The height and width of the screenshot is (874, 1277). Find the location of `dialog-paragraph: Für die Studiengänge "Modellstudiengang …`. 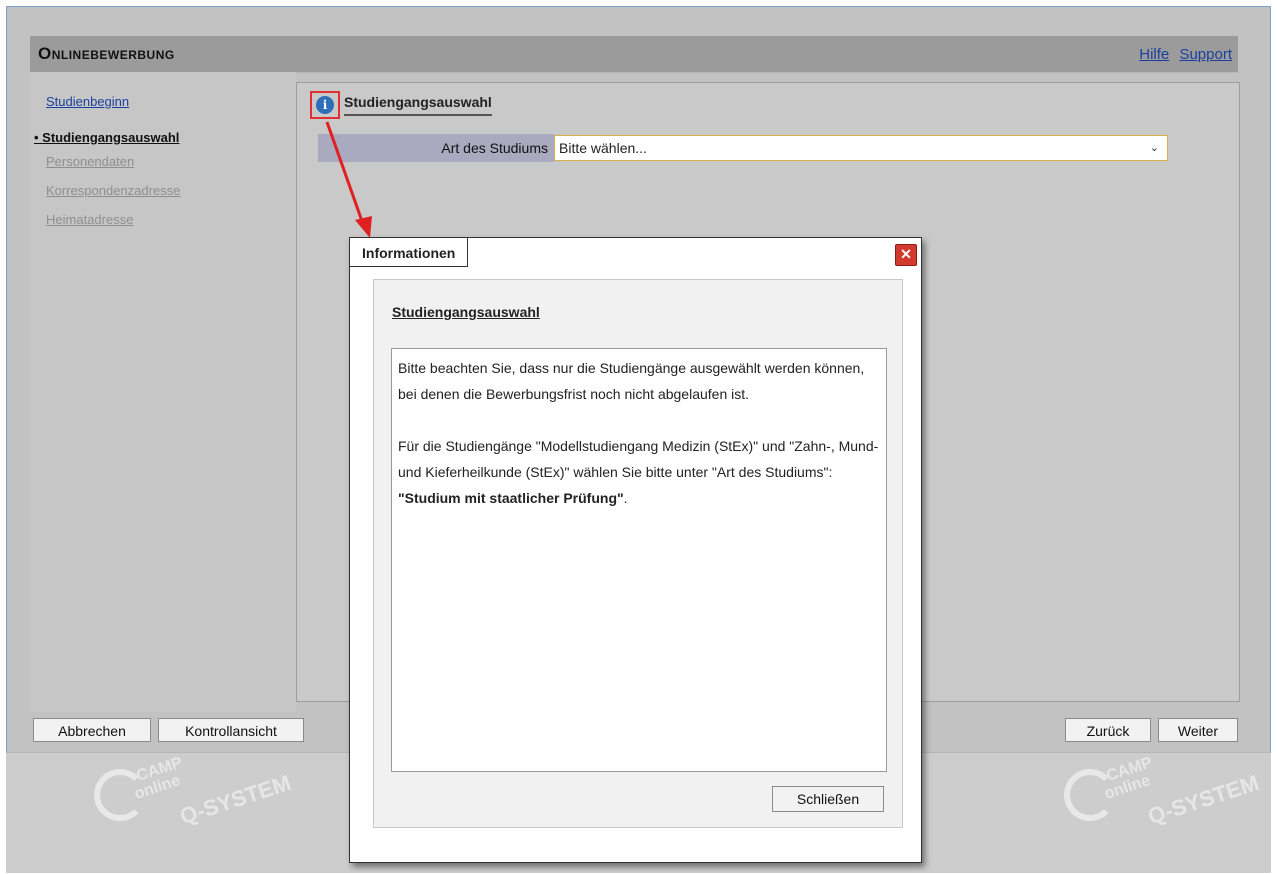

dialog-paragraph: Für die Studiengänge "Modellstudiengang … is located at coordinates (639, 472).